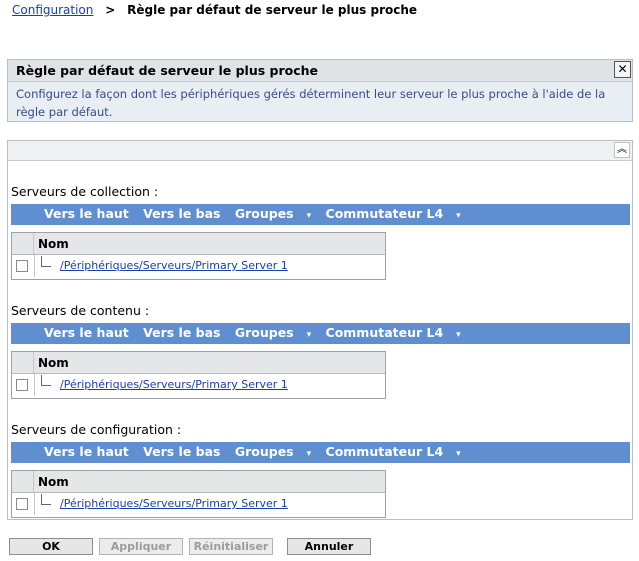  I want to click on panel-header: ︽, so click(320, 151).